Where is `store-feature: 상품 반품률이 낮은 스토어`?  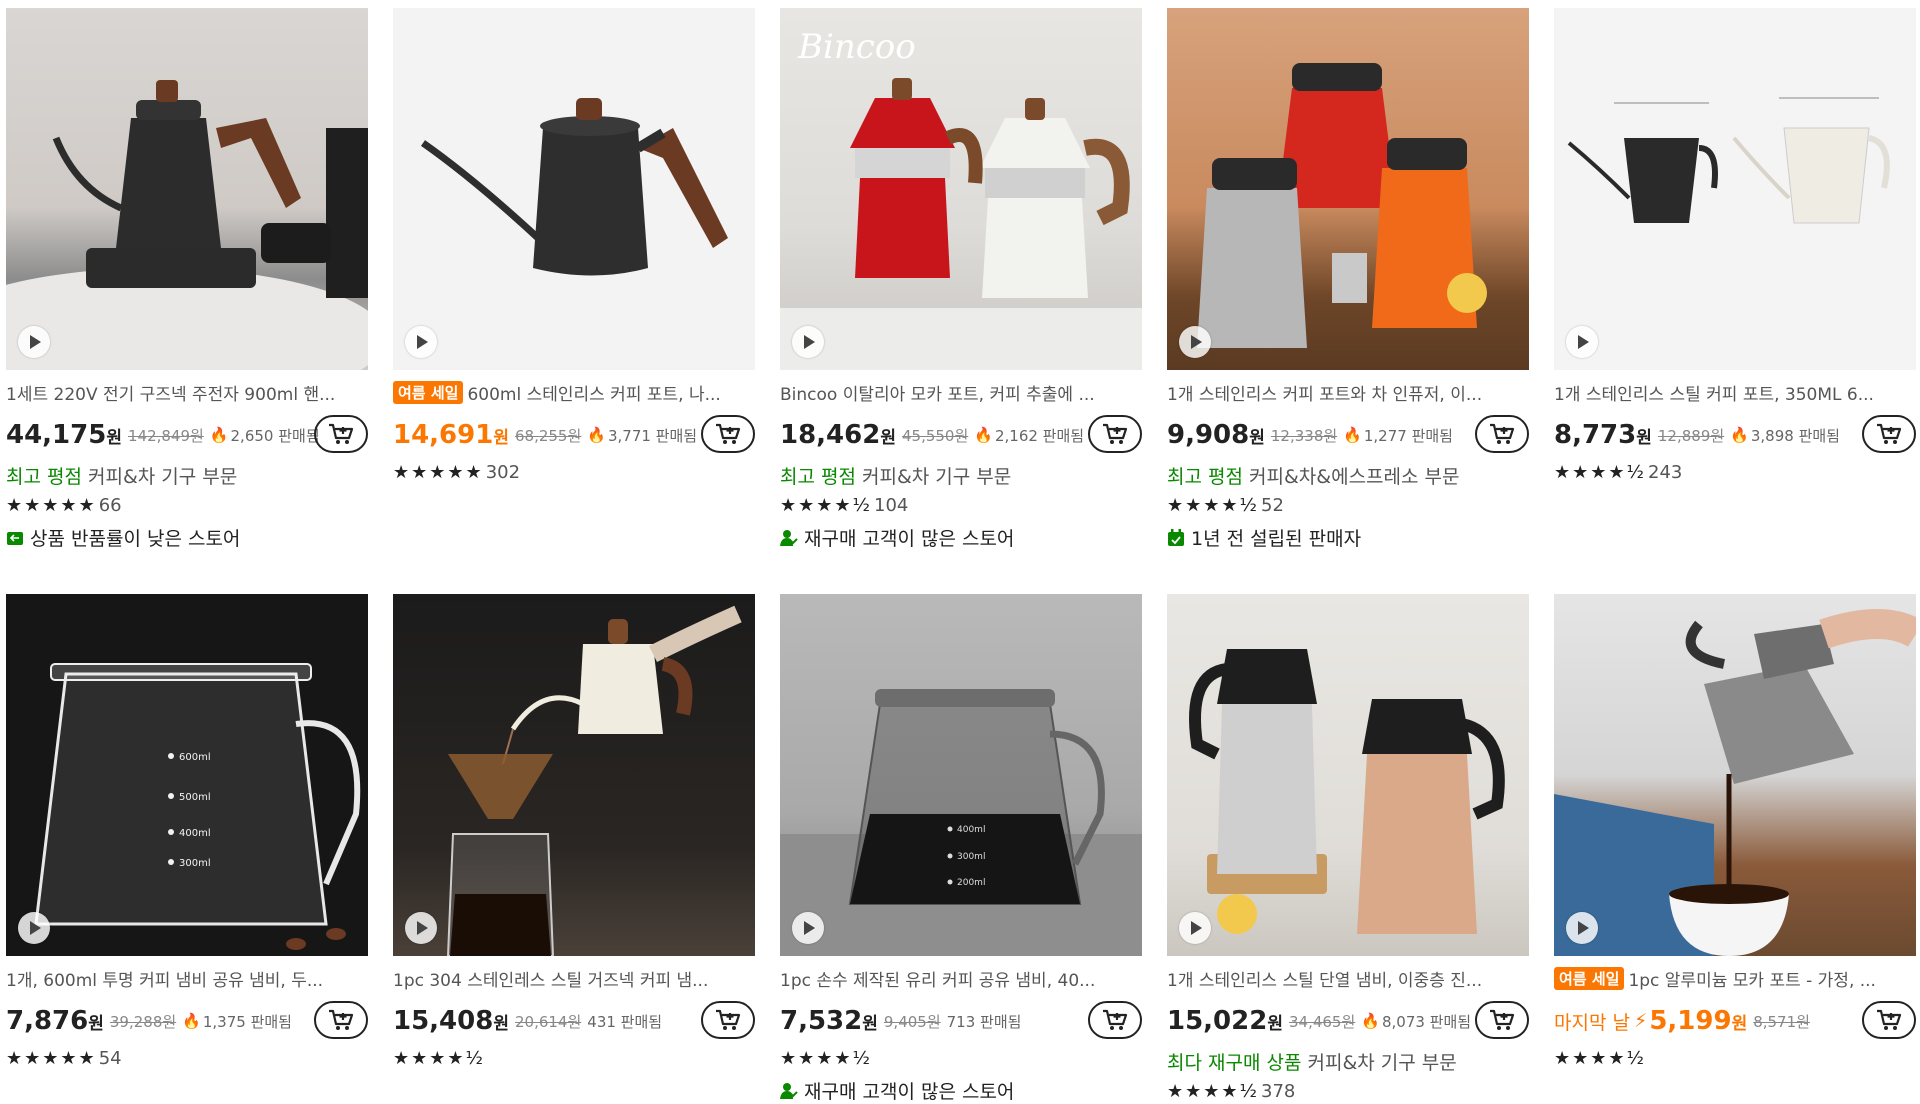 store-feature: 상품 반품률이 낮은 스토어 is located at coordinates (187, 537).